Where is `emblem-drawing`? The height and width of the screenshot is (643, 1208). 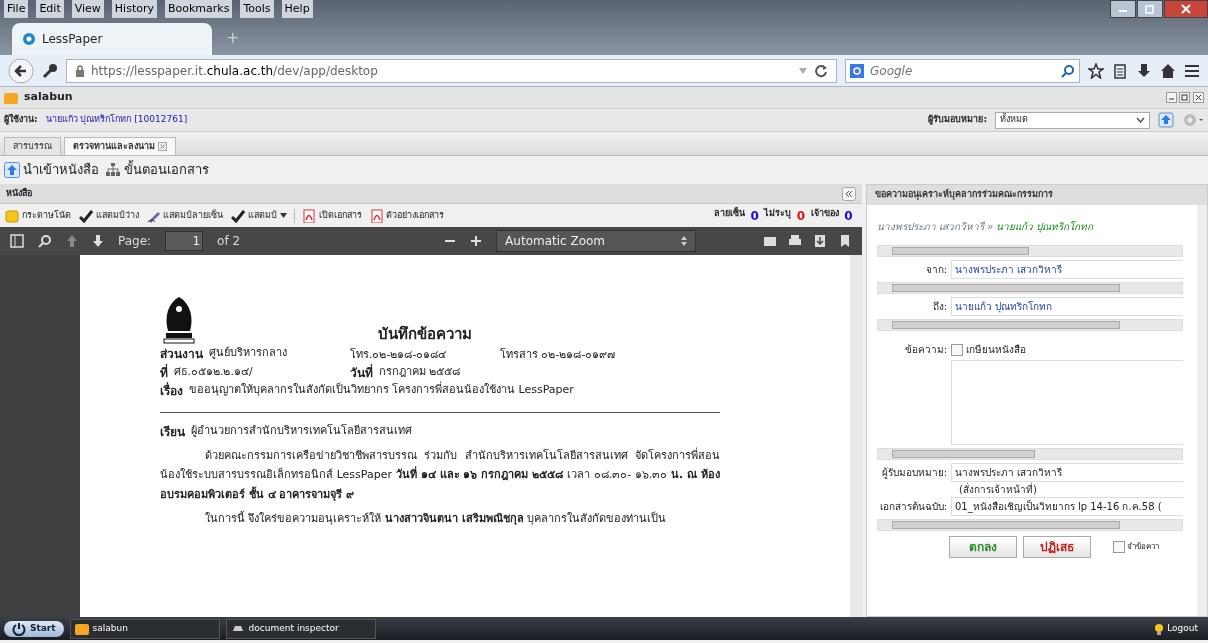 emblem-drawing is located at coordinates (179, 320).